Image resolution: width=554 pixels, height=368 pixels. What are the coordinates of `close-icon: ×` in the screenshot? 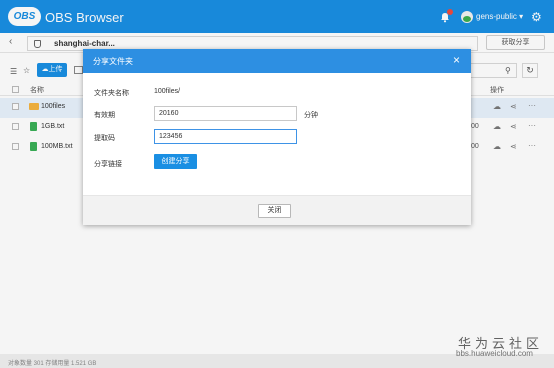 It's located at (456, 60).